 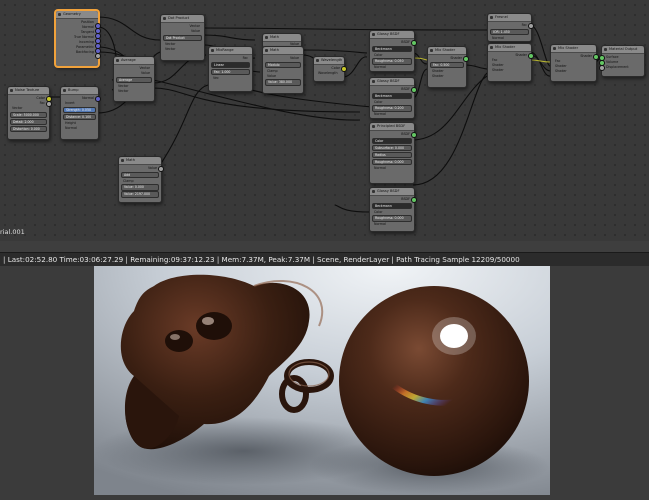 I want to click on mix-3-title: Mix Shader, so click(x=573, y=49).